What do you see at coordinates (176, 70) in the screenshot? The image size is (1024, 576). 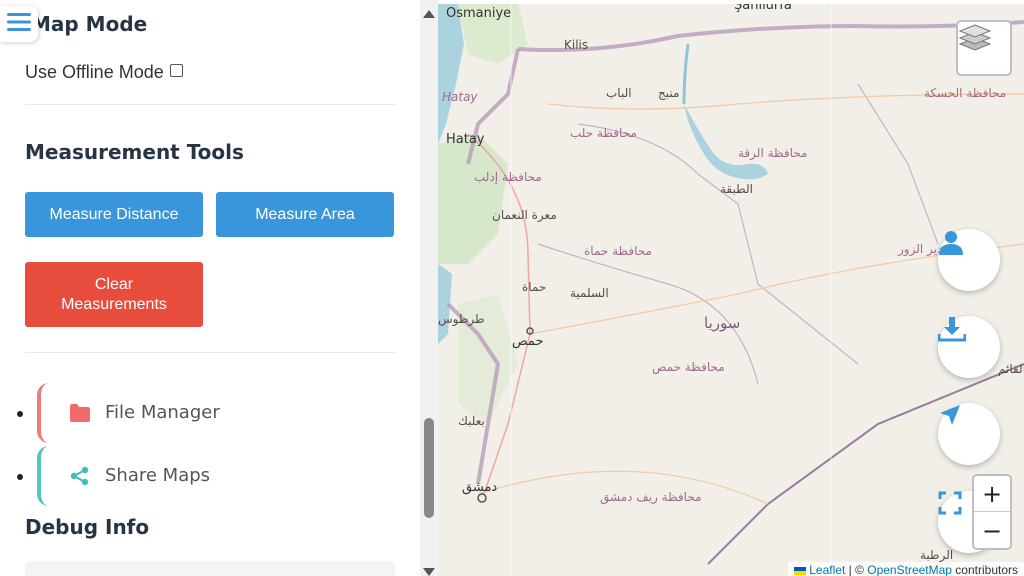 I see `offline-mode-checkbox` at bounding box center [176, 70].